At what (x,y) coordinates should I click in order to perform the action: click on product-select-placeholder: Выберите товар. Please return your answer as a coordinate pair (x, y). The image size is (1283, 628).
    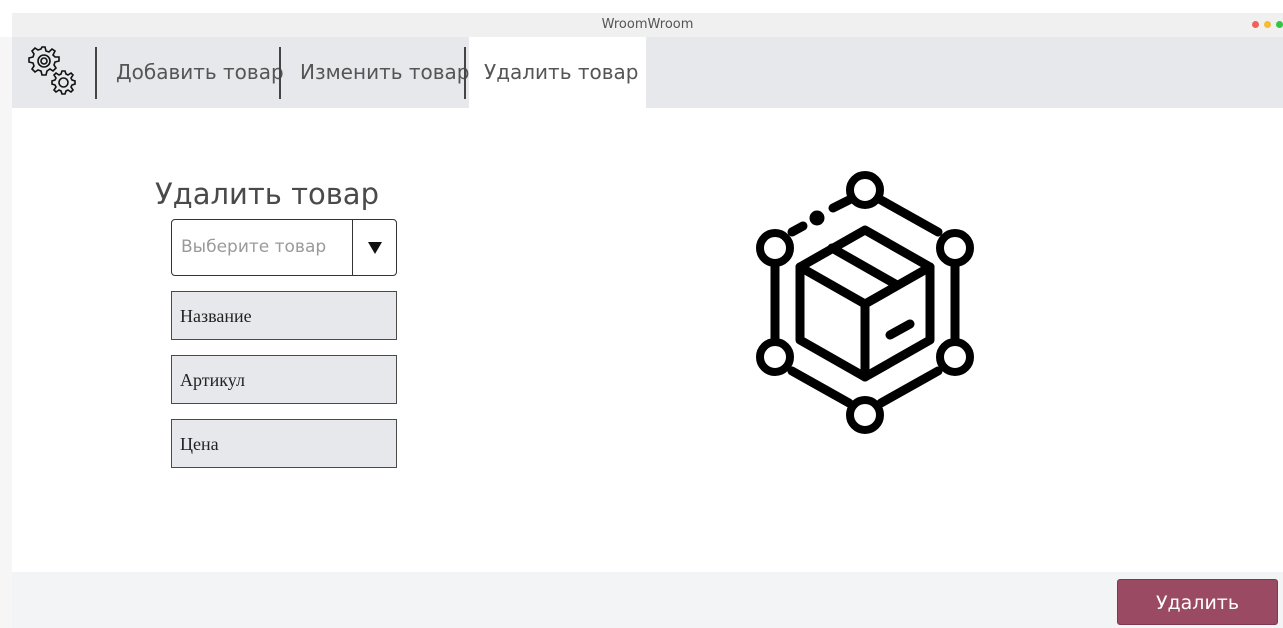
    Looking at the image, I should click on (254, 247).